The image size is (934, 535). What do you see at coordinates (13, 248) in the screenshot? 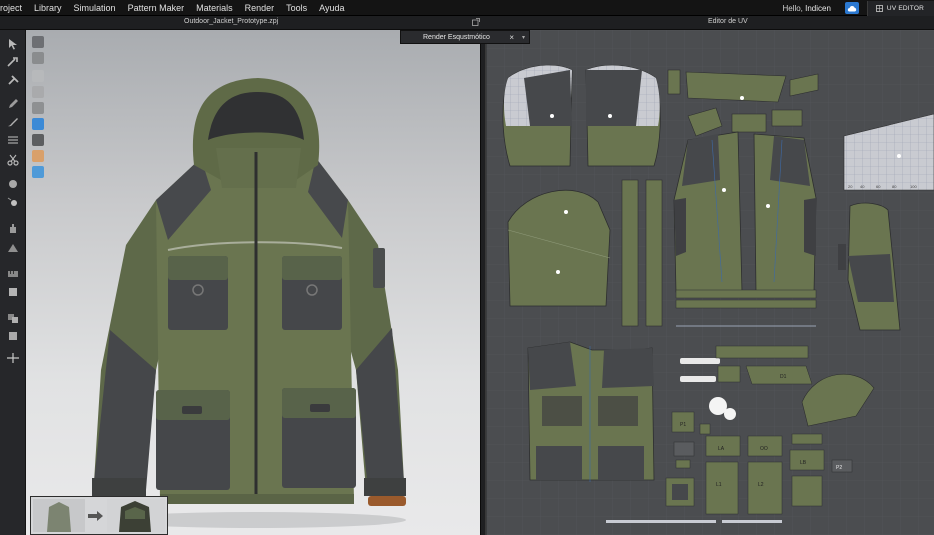
I see `fold-tool-icon` at bounding box center [13, 248].